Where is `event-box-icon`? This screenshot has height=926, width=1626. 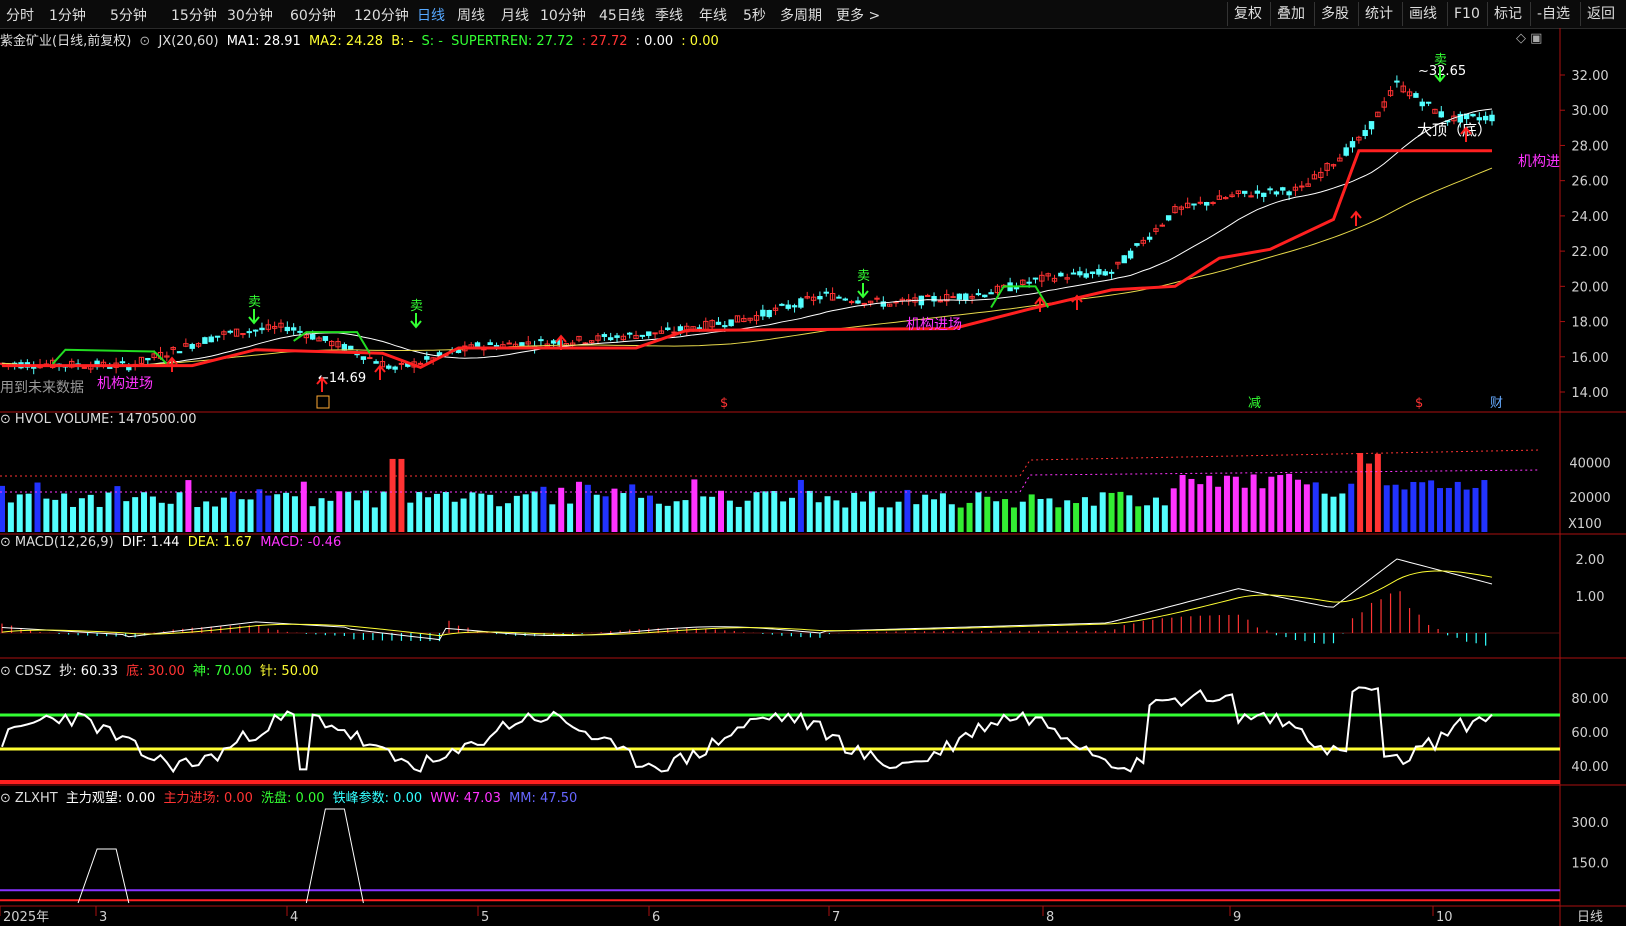 event-box-icon is located at coordinates (323, 402).